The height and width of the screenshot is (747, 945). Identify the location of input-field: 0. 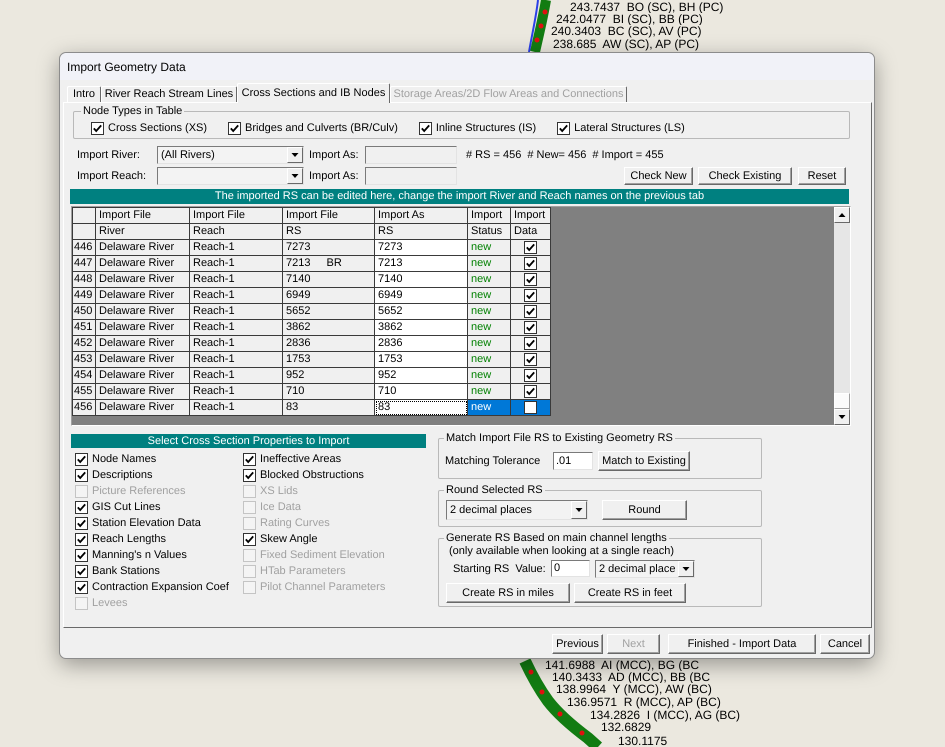
(570, 568).